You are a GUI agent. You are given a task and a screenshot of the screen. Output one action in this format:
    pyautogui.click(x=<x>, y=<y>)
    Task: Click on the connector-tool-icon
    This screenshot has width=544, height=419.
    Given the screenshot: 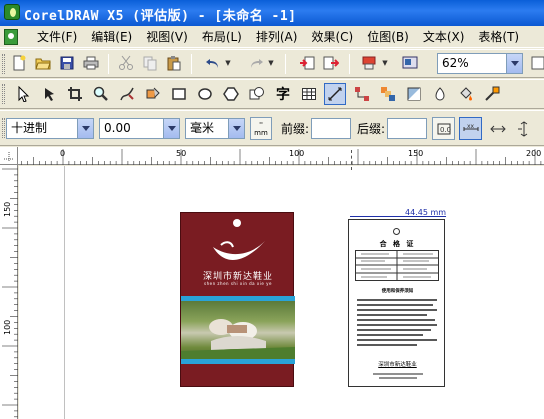 What is the action you would take?
    pyautogui.click(x=362, y=94)
    